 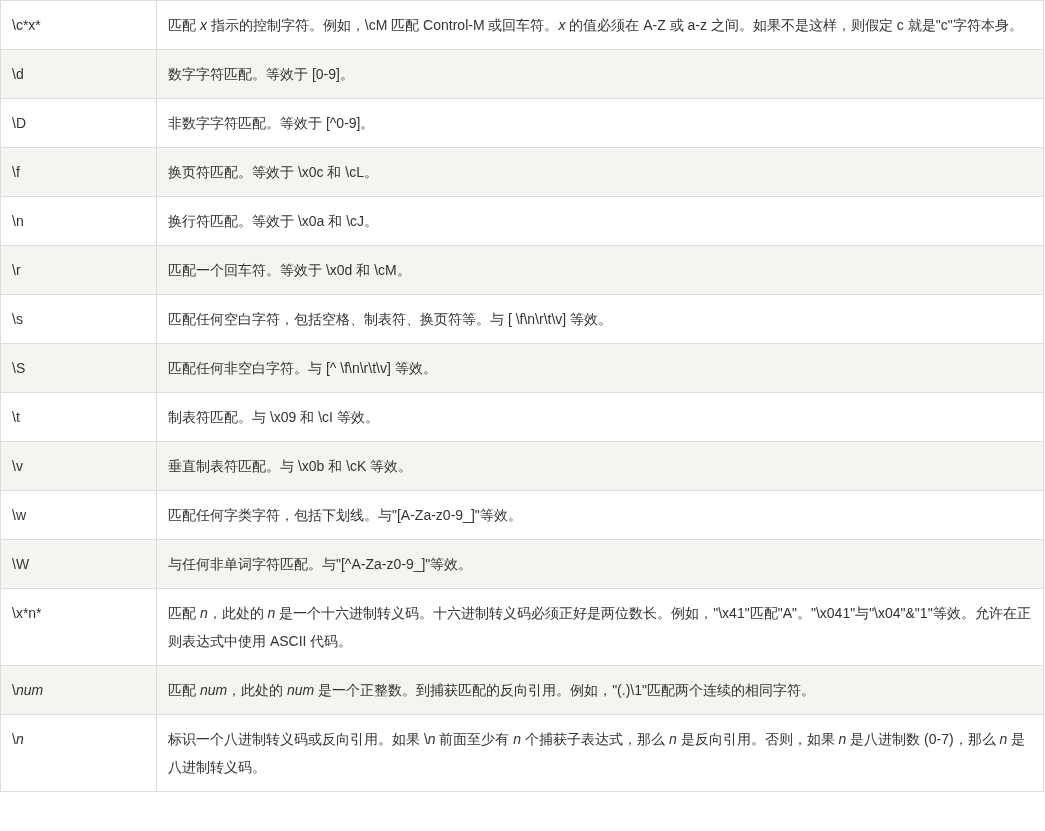 What do you see at coordinates (600, 690) in the screenshot?
I see `table-cell: 匹配 num，此处的 num 是一个正整数。到捕获匹配的反向引用。例如，"(.)\1"匹配两个连续的相同字符。` at bounding box center [600, 690].